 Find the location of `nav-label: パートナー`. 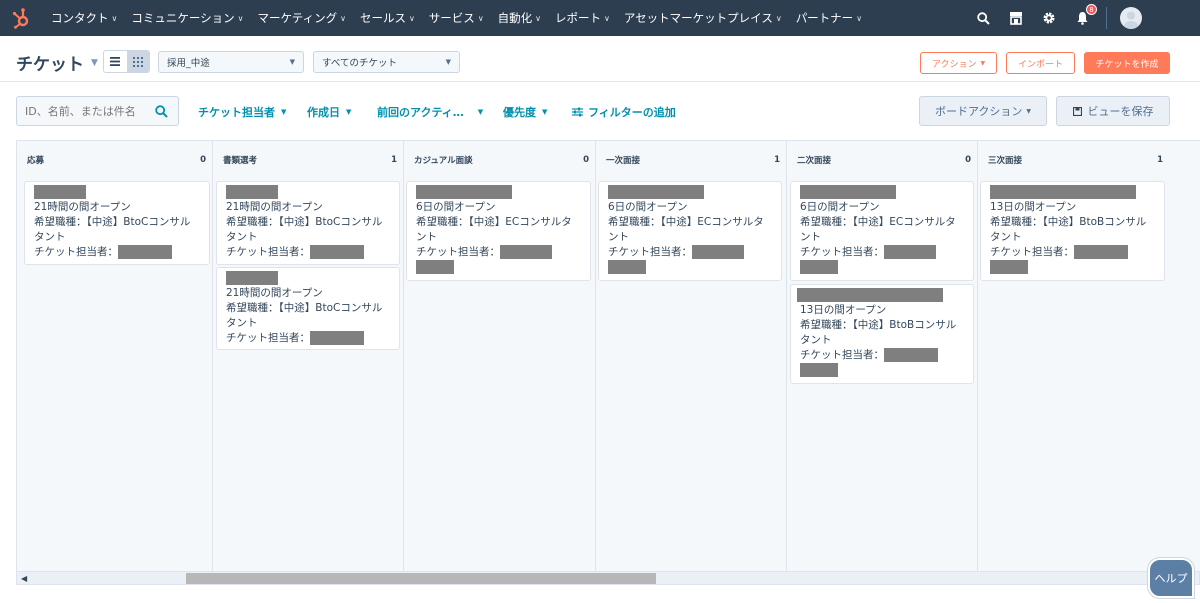

nav-label: パートナー is located at coordinates (824, 18).